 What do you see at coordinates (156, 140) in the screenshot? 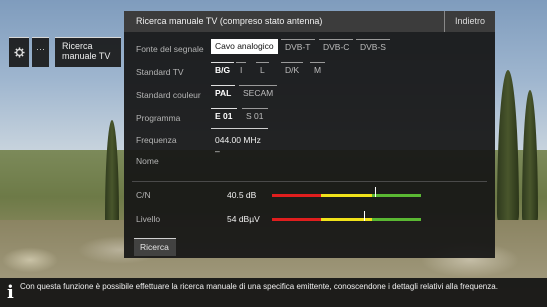
I see `frequency-label: Frequenza` at bounding box center [156, 140].